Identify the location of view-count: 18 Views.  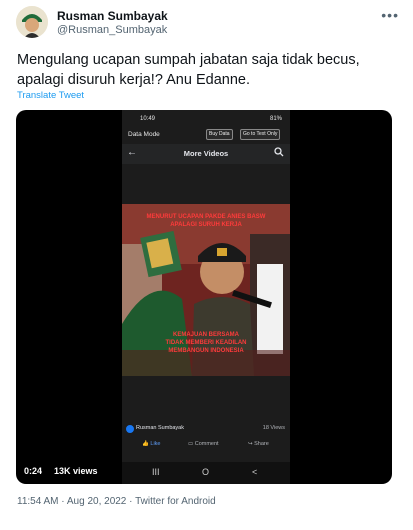
(273, 428).